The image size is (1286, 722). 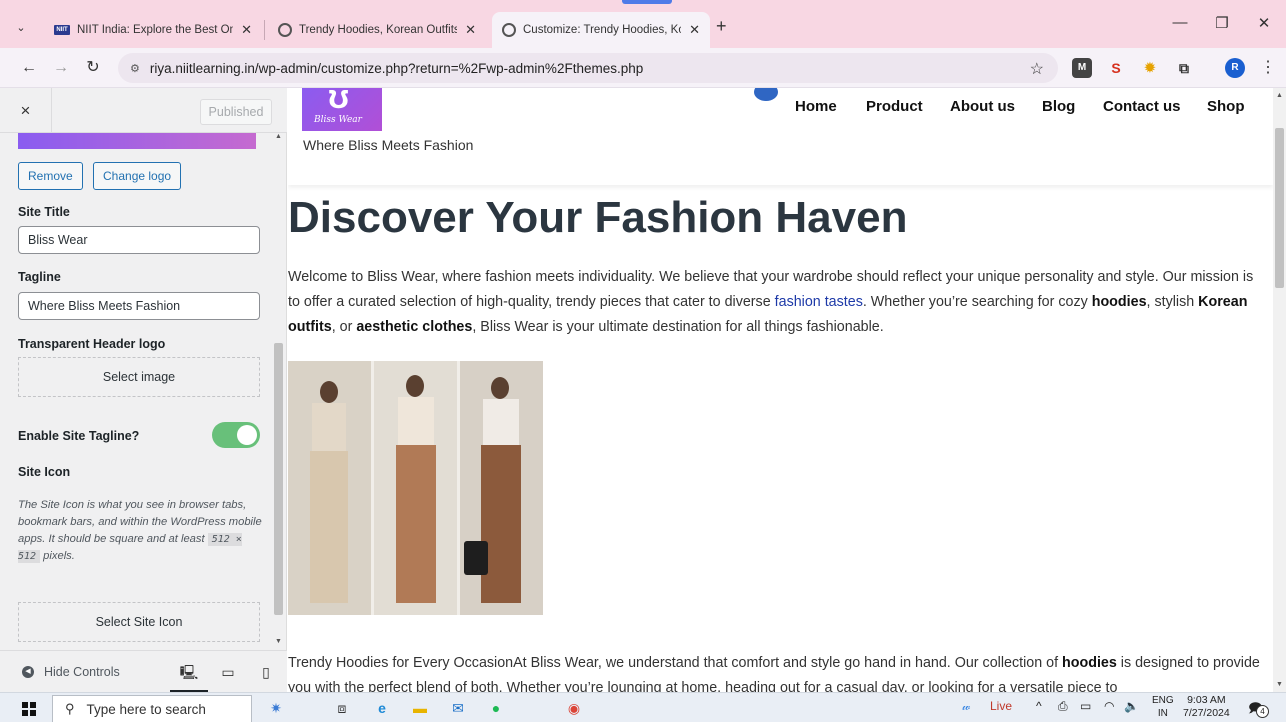 What do you see at coordinates (342, 109) in the screenshot?
I see `site-logo: ʊ Bliss Wear` at bounding box center [342, 109].